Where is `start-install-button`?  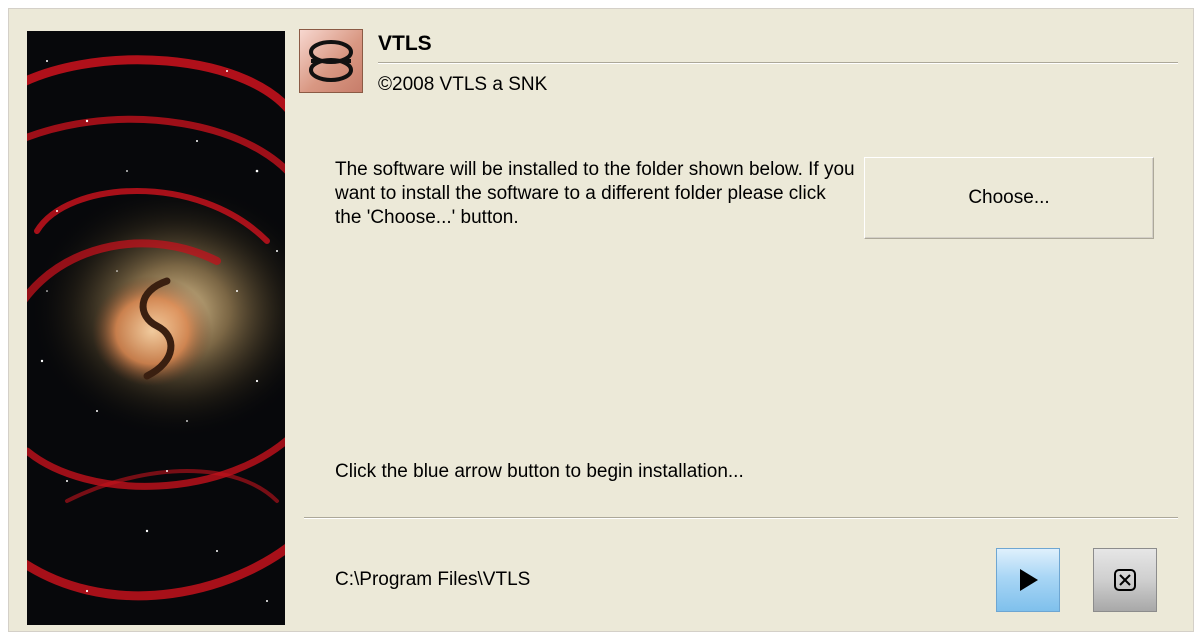 start-install-button is located at coordinates (1028, 580).